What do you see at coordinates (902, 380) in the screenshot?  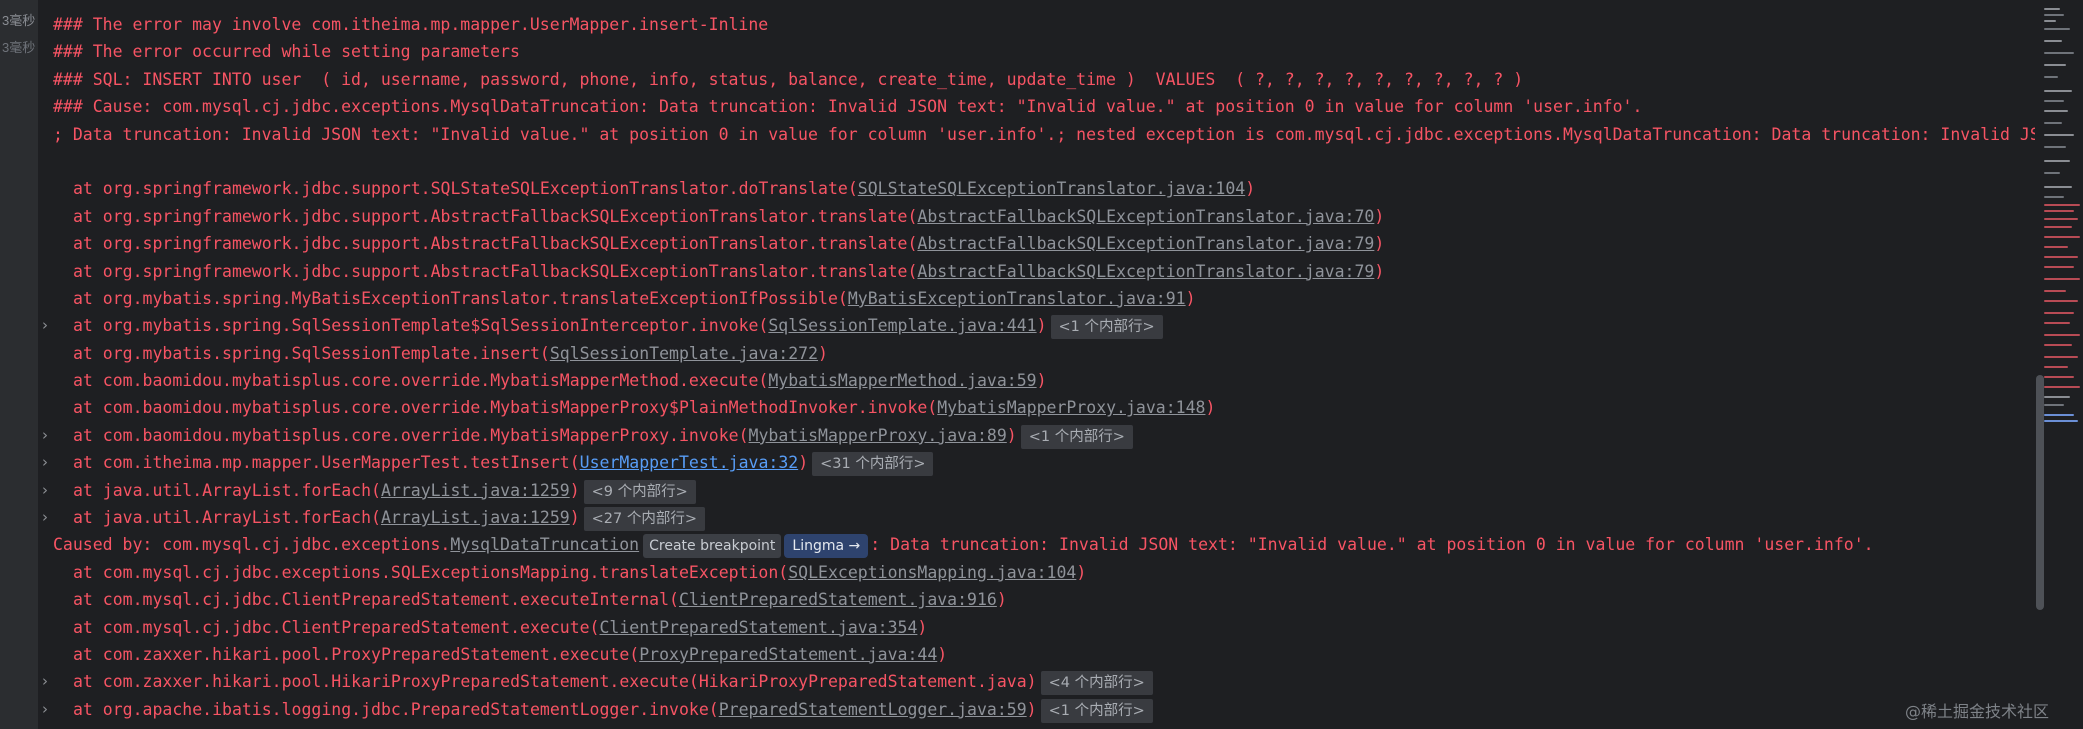 I see `source-link: MybatisMapperMethod.java:59` at bounding box center [902, 380].